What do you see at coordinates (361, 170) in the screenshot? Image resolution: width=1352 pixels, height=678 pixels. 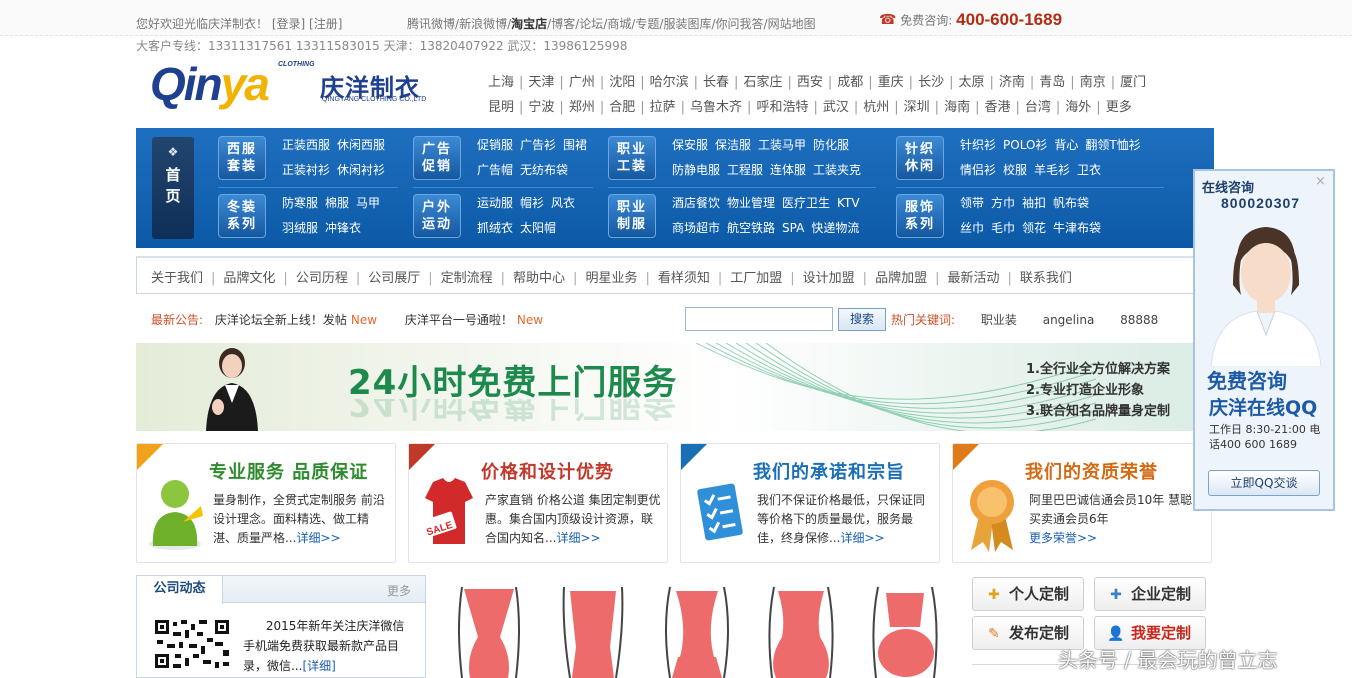 I see `category-link: 休闲衬衫` at bounding box center [361, 170].